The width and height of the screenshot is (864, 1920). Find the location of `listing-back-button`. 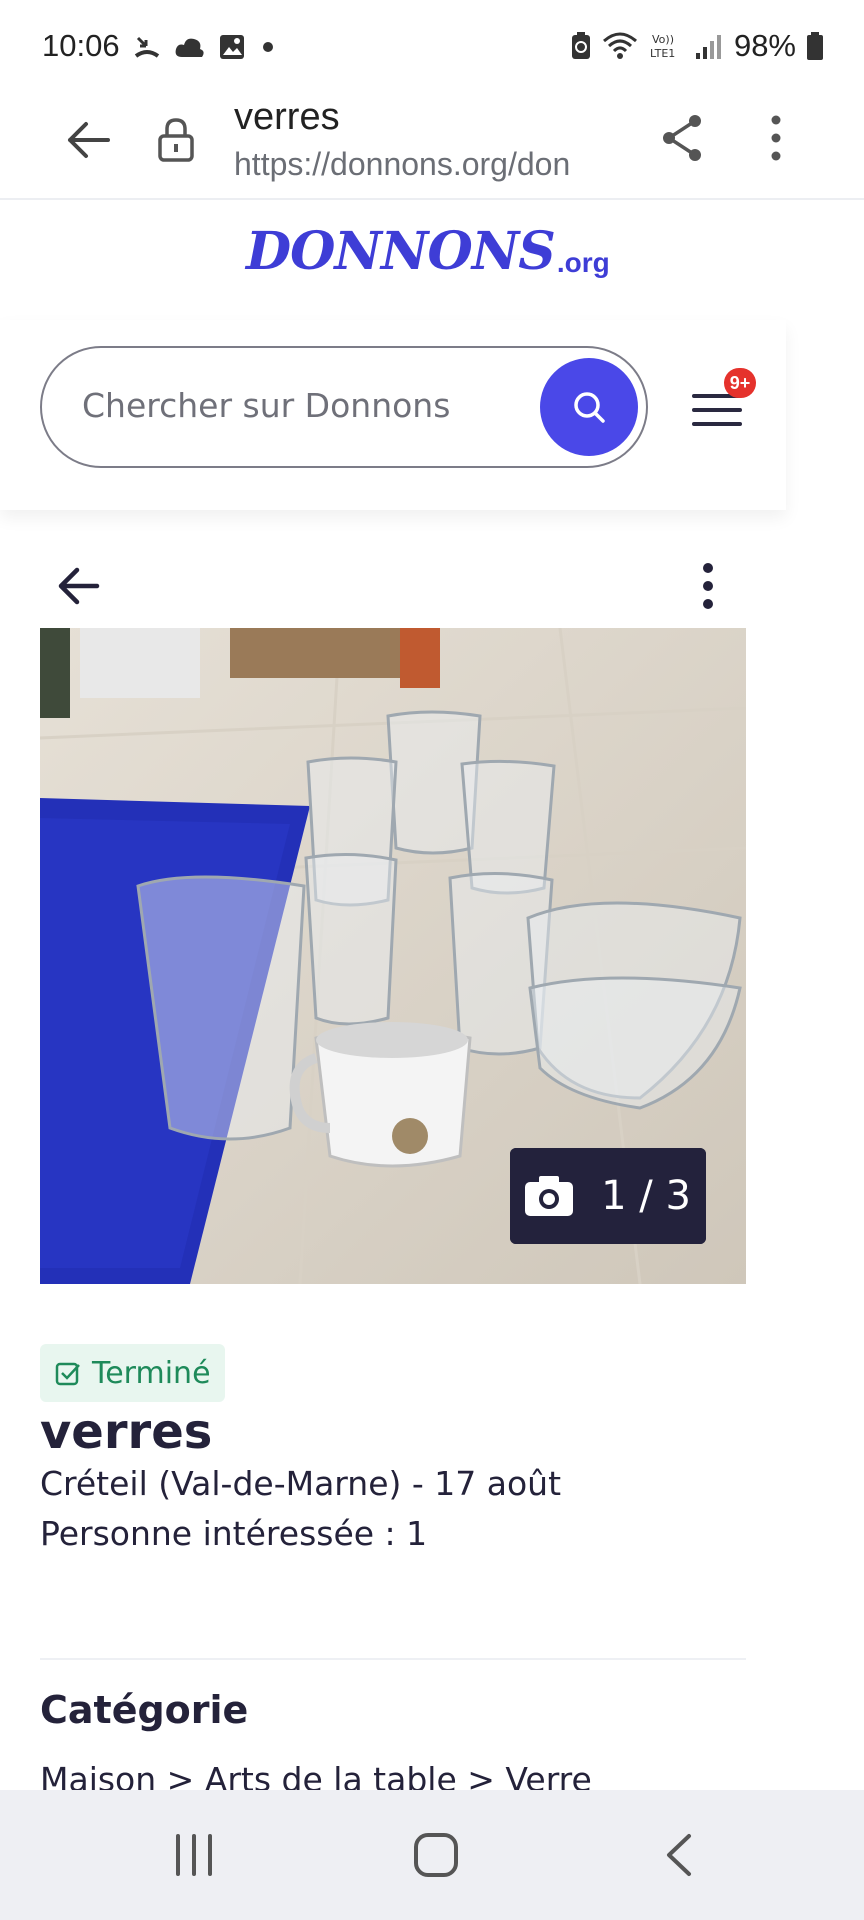

listing-back-button is located at coordinates (78, 586).